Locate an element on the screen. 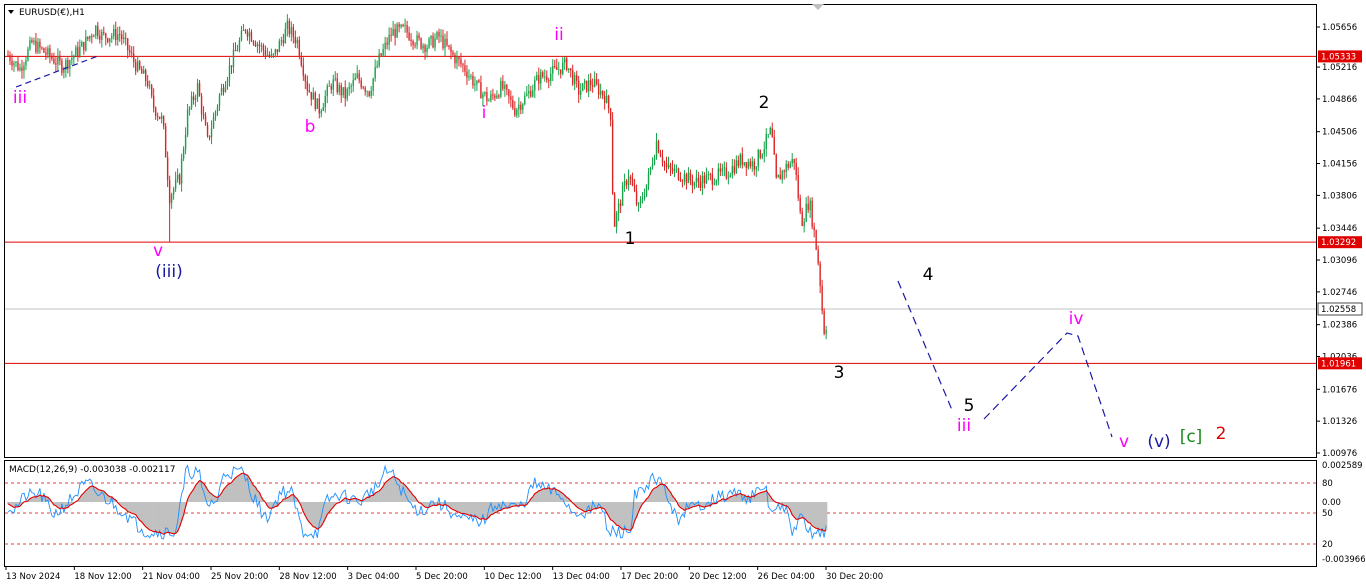  price-tick-label: 1.01676 is located at coordinates (1339, 390).